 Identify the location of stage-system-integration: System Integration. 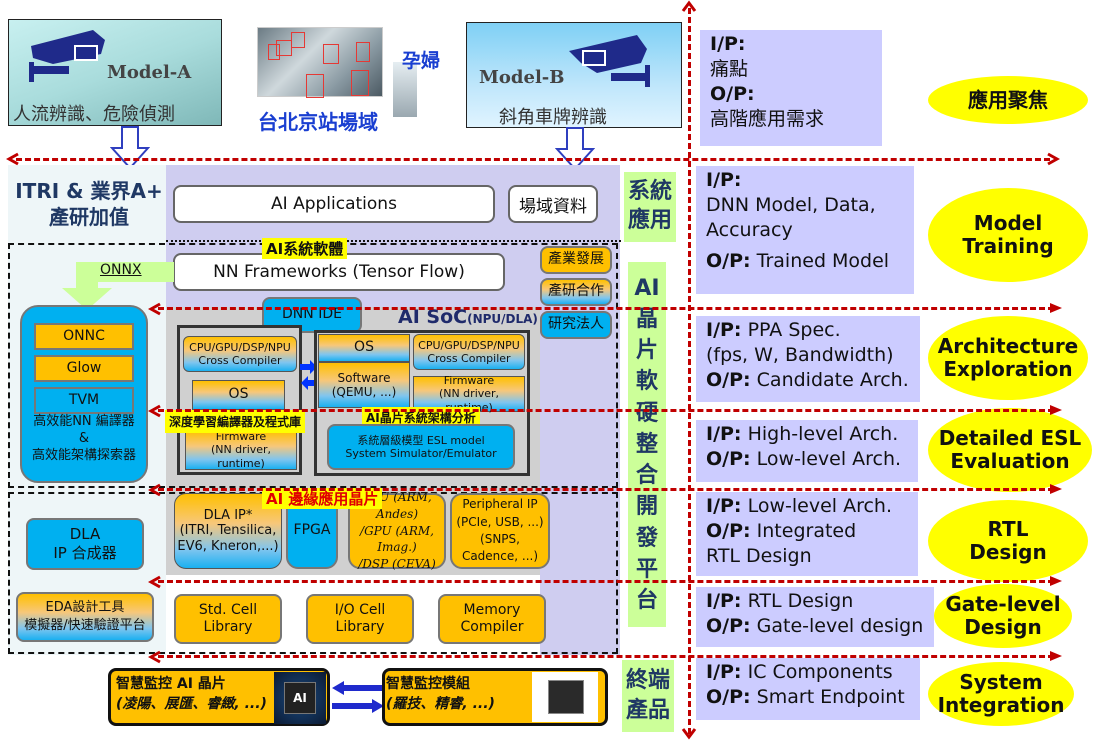
(1001, 694).